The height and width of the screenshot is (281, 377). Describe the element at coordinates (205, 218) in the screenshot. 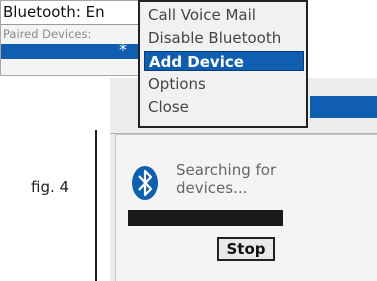

I see `progress-bar` at that location.